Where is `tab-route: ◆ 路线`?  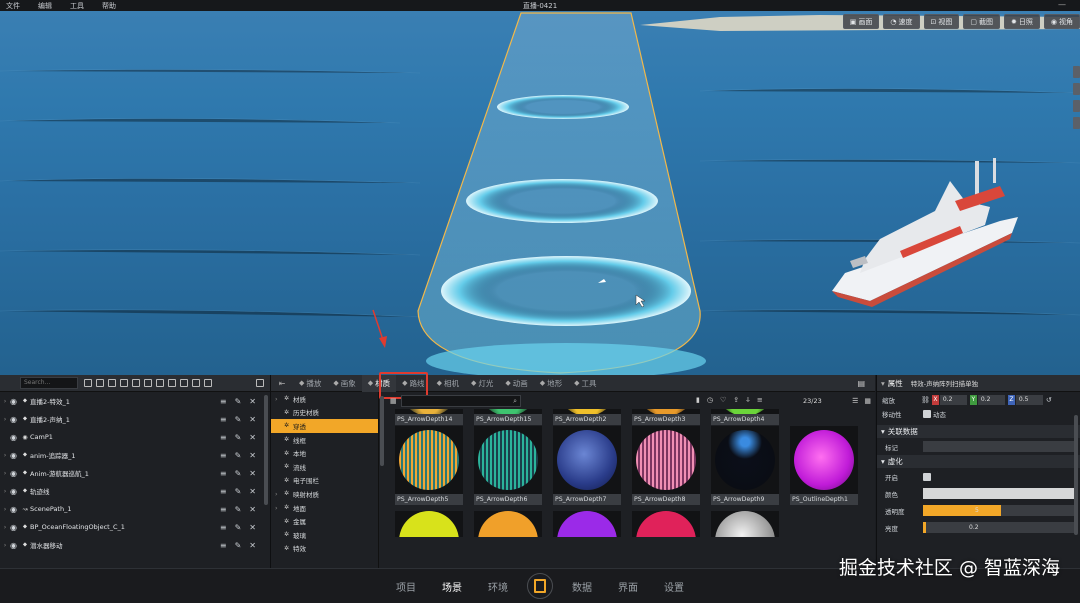
tab-route: ◆ 路线 is located at coordinates (413, 383).